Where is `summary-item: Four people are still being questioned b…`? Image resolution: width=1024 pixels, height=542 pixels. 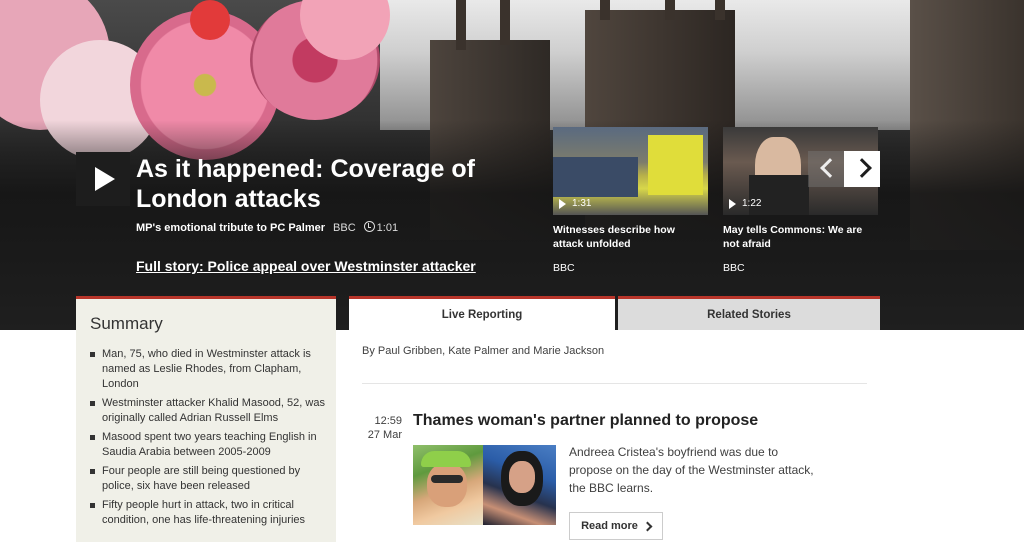 summary-item: Four people are still being questioned b… is located at coordinates (210, 479).